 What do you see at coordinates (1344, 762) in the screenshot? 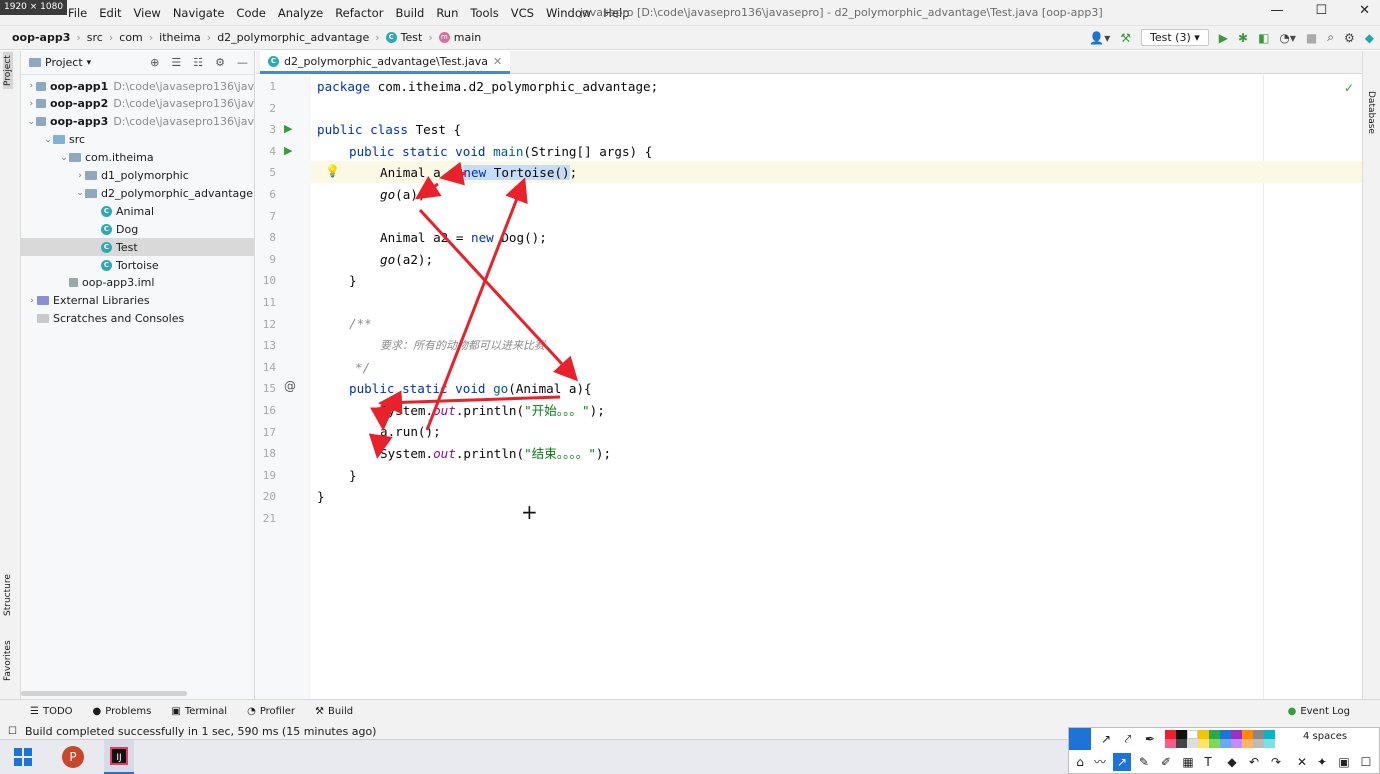
I see `save-icon: ▣` at bounding box center [1344, 762].